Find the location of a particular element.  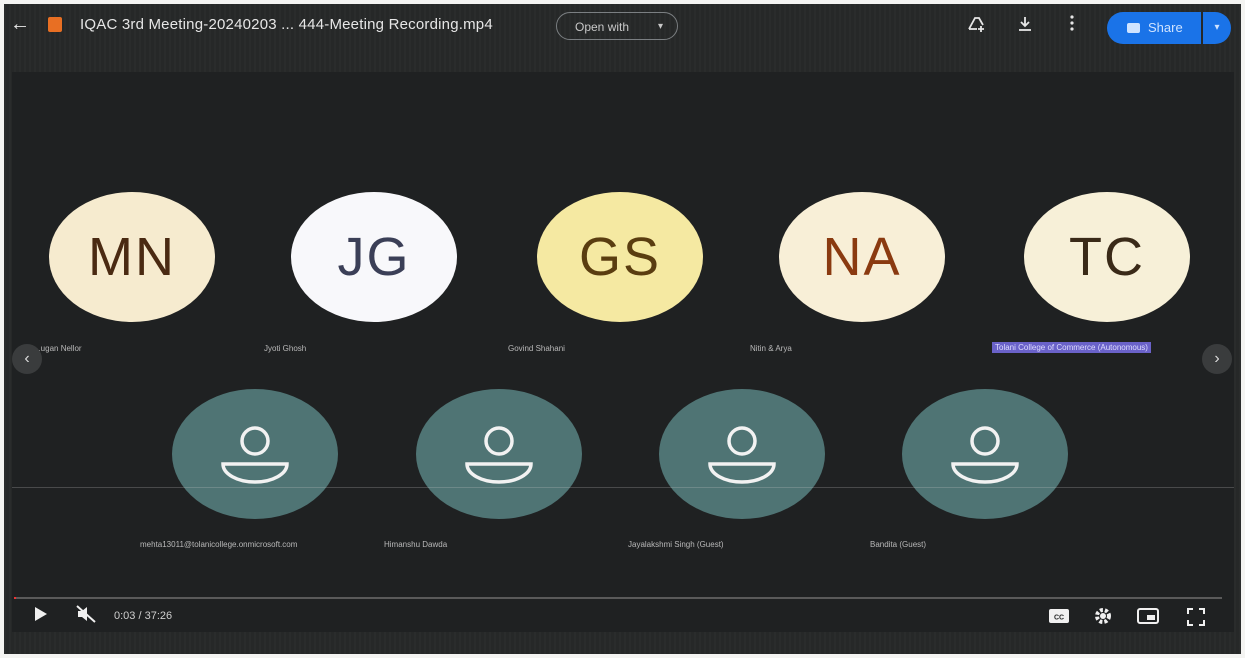

open-with-button: Open with ▾ is located at coordinates (617, 26).